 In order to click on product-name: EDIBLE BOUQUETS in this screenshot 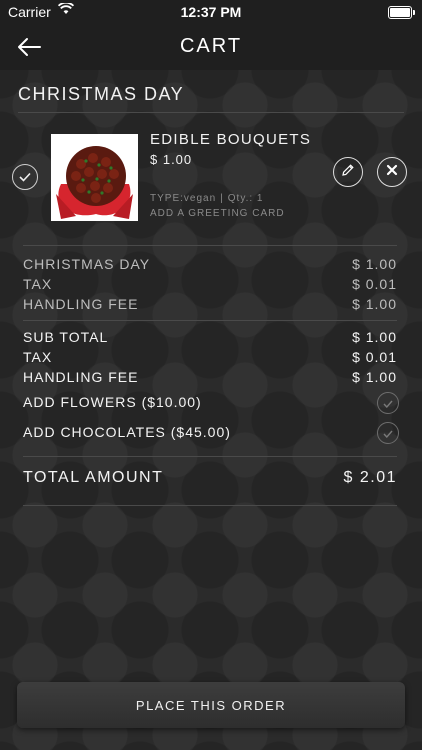, I will do `click(231, 139)`.